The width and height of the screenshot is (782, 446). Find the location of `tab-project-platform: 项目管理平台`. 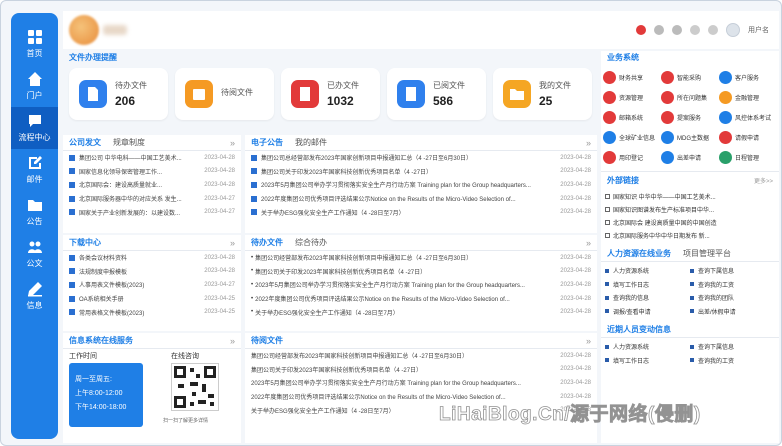

tab-project-platform: 项目管理平台 is located at coordinates (707, 253).